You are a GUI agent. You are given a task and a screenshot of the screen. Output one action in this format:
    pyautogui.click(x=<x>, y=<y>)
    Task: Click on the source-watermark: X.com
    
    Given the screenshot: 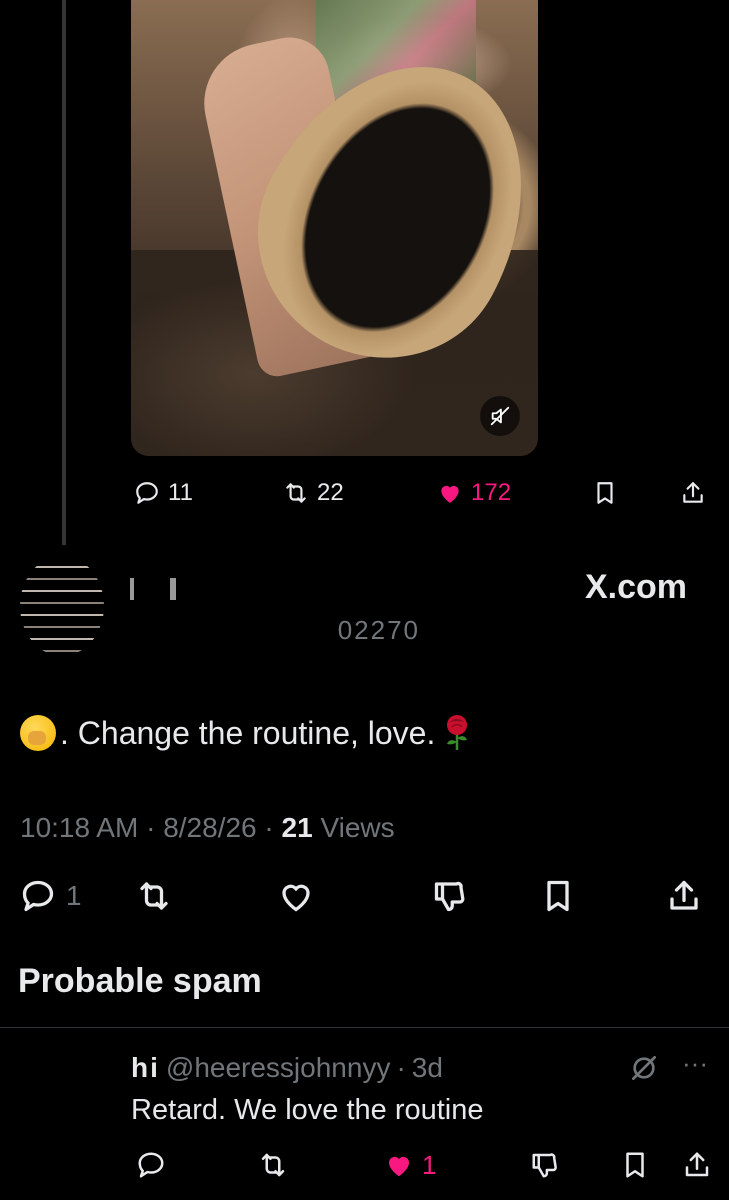 What is the action you would take?
    pyautogui.click(x=635, y=587)
    